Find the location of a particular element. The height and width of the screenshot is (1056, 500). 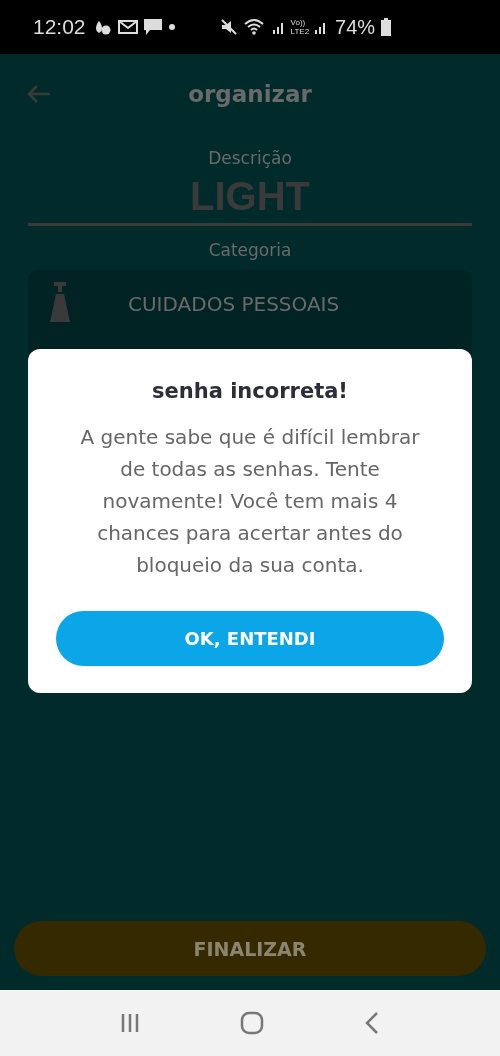

chat-icon is located at coordinates (152, 27).